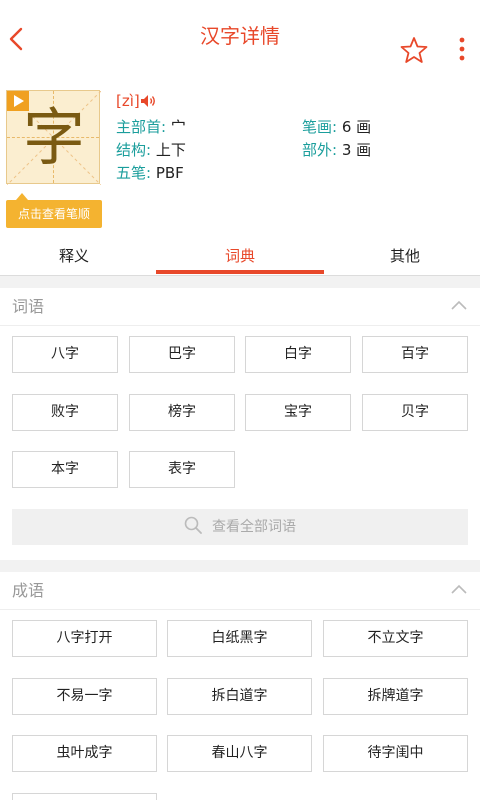 The image size is (480, 800). Describe the element at coordinates (320, 150) in the screenshot. I see `outer-strokes-label: 部外:` at that location.